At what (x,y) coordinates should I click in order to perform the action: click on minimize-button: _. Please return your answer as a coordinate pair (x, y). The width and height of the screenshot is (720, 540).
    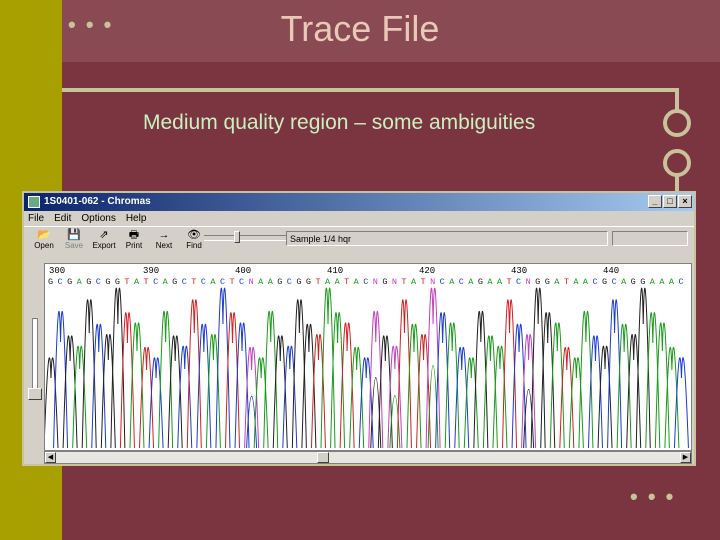
    Looking at the image, I should click on (655, 201).